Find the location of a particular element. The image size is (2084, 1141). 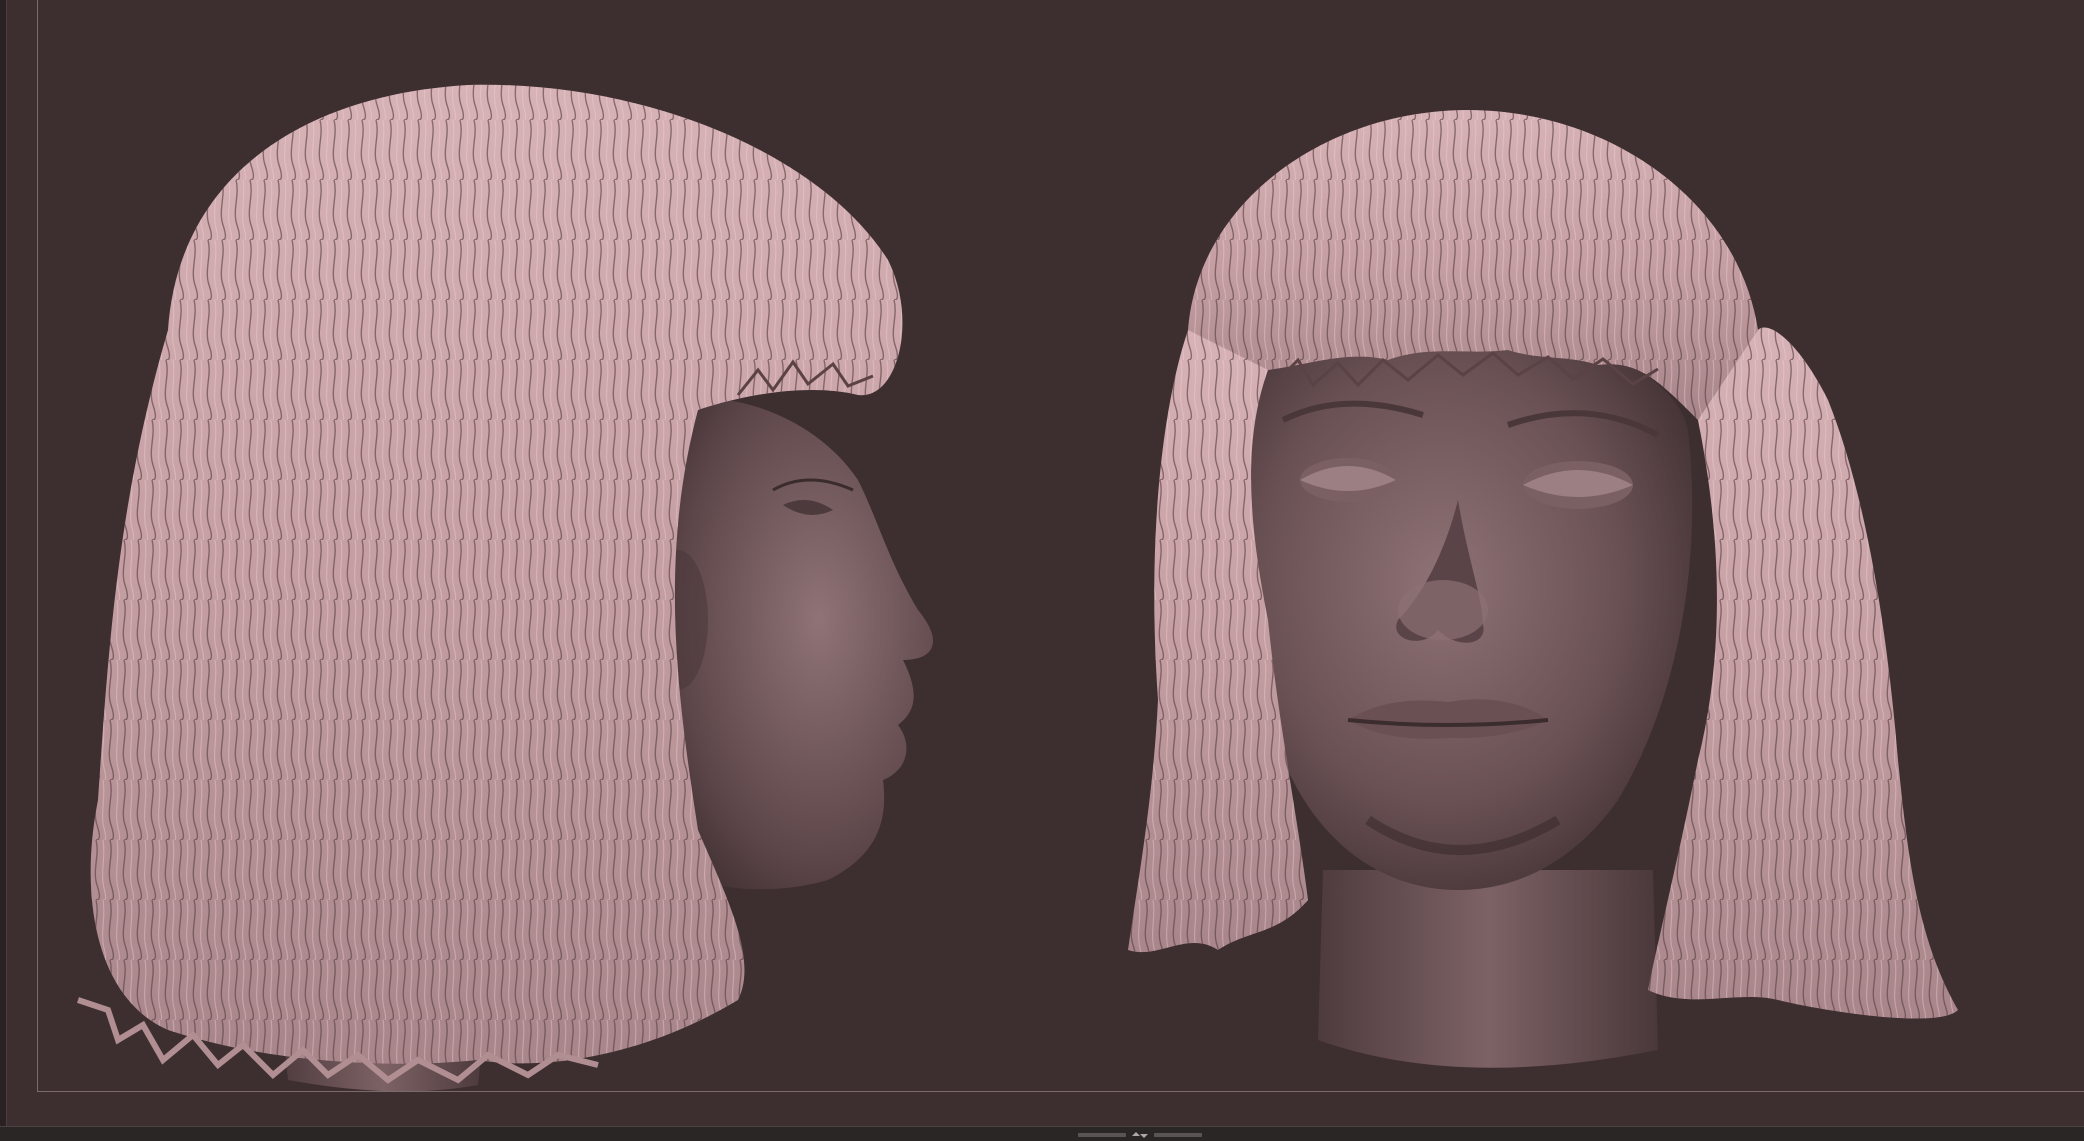

bottom-shelf-toggle is located at coordinates (1140, 1135).